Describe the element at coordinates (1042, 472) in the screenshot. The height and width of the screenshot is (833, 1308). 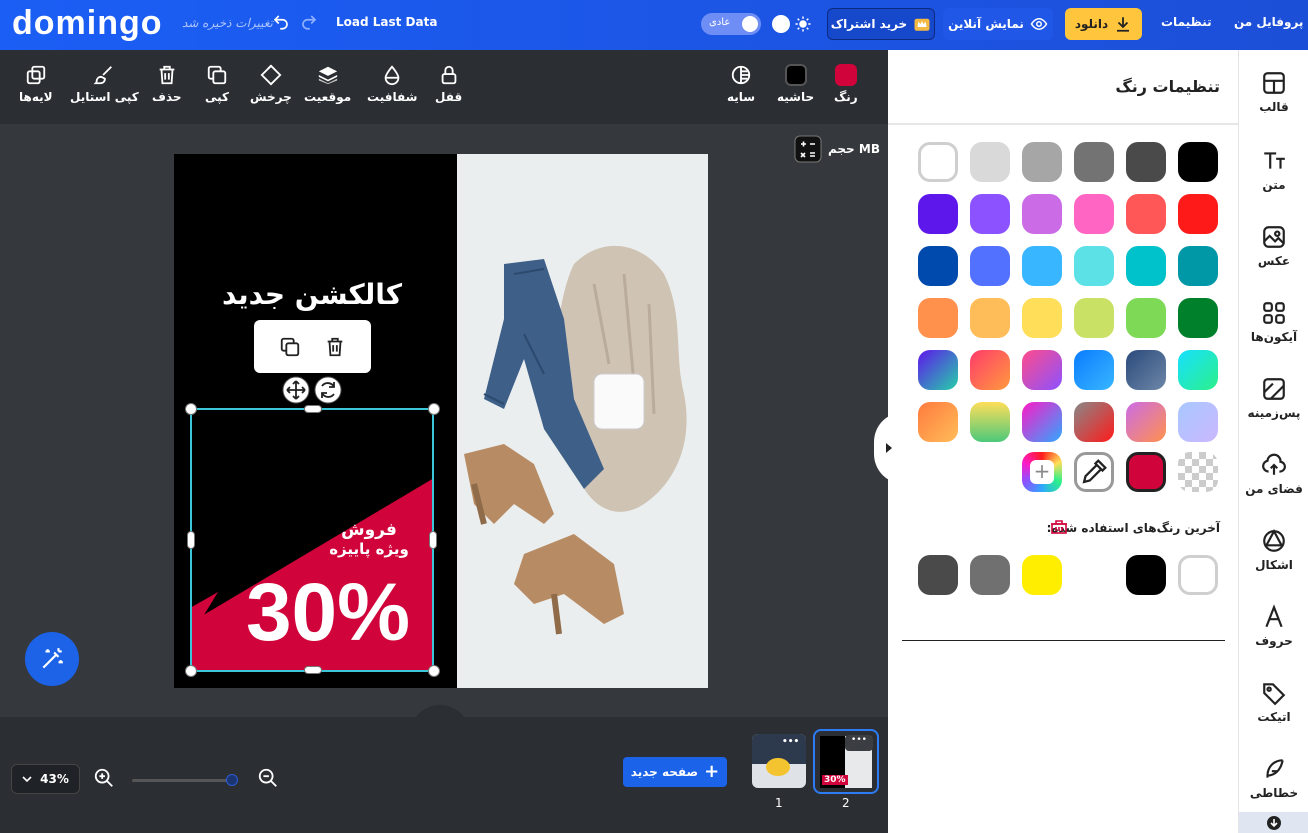
I see `custom-color-button: +` at that location.